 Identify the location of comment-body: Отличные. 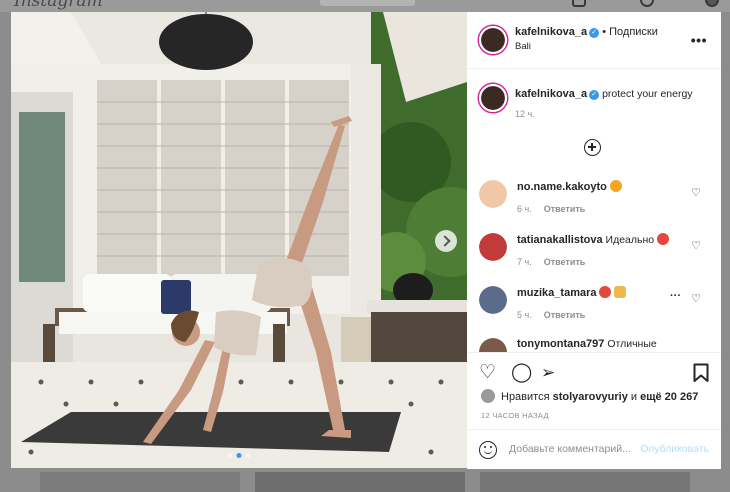
(632, 344).